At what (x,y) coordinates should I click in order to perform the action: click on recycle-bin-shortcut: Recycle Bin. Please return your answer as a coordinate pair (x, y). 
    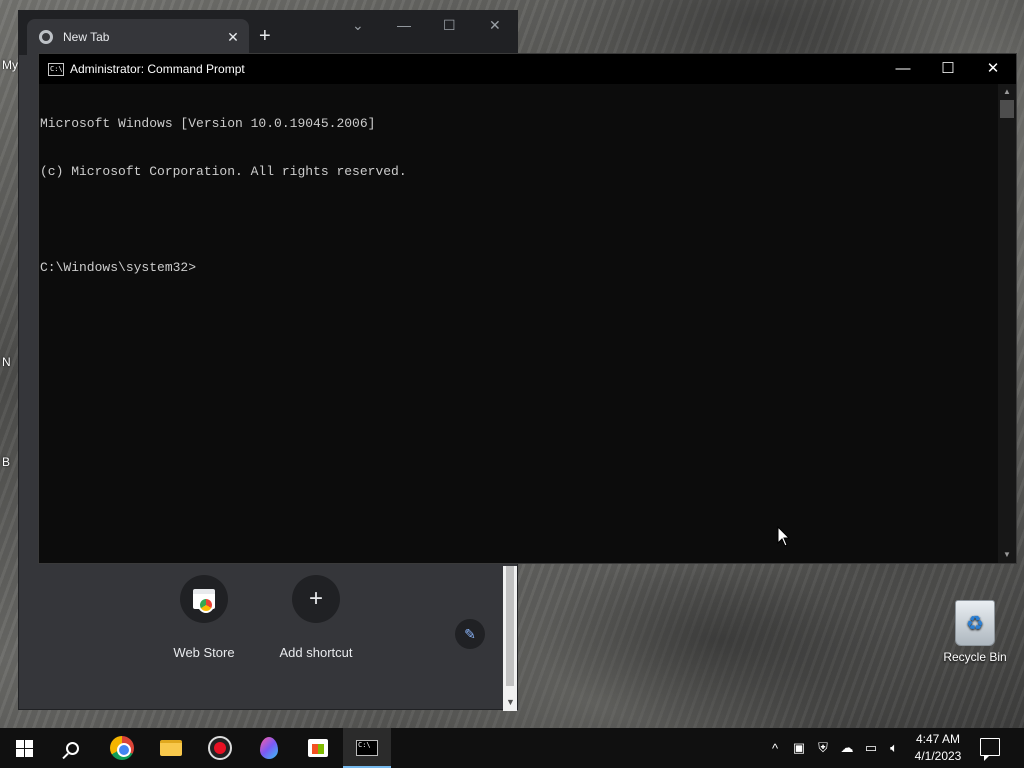
    Looking at the image, I should click on (975, 632).